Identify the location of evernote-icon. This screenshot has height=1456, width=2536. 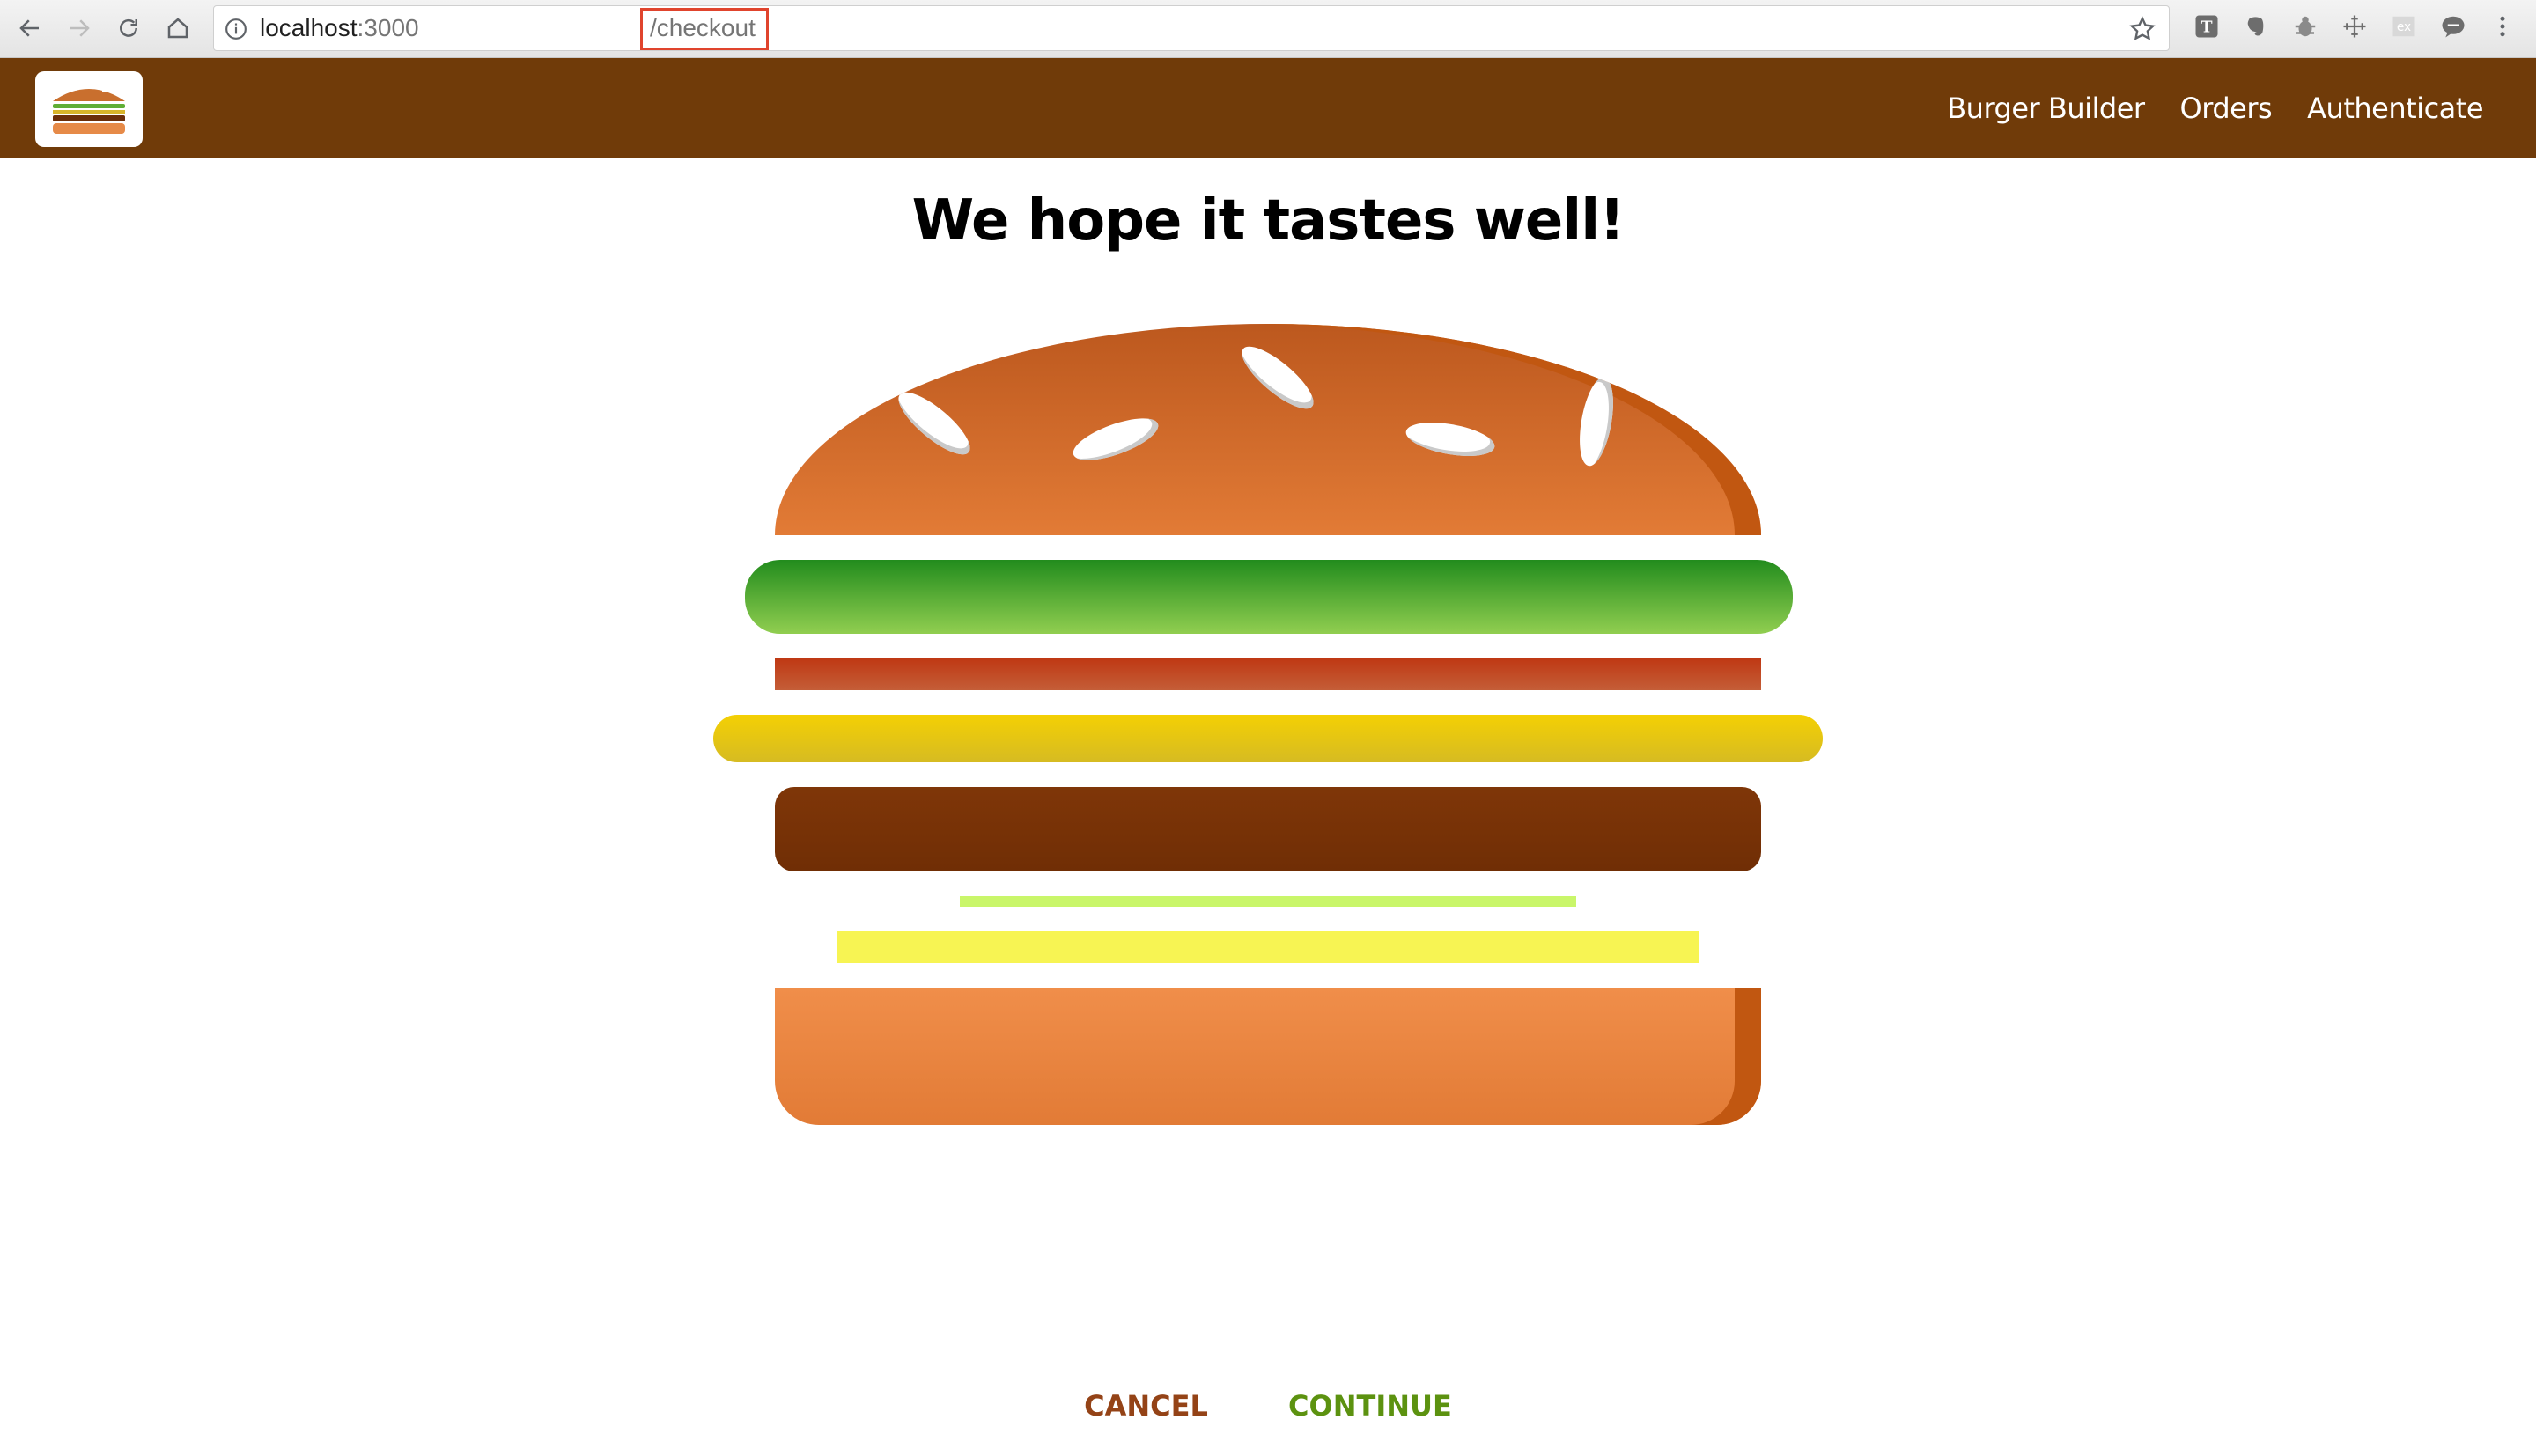
(2256, 26).